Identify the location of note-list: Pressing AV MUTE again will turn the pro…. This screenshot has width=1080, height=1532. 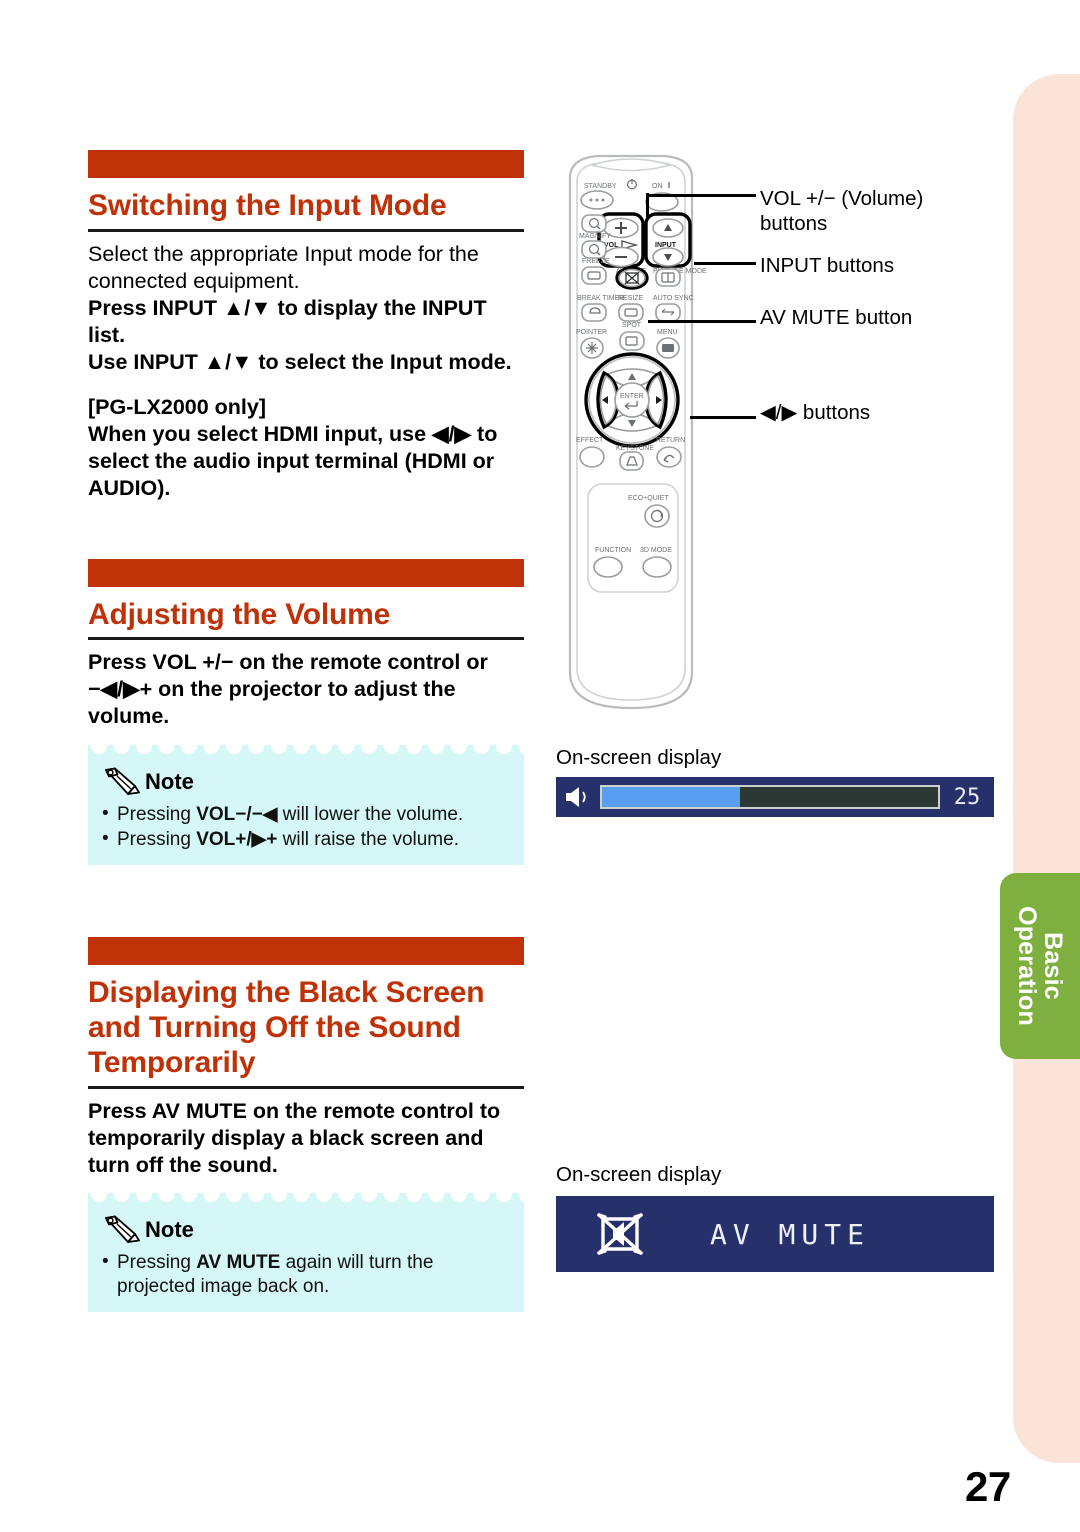
(307, 1275).